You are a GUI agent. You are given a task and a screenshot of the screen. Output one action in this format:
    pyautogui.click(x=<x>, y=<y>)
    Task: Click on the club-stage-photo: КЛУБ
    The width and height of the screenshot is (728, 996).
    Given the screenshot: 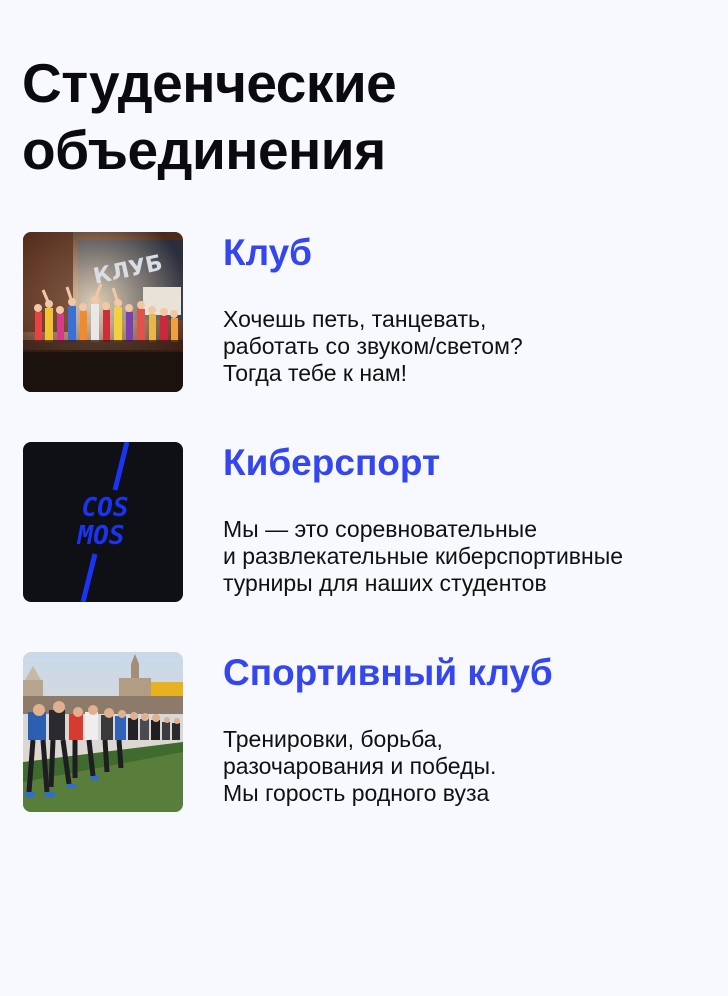 What is the action you would take?
    pyautogui.click(x=103, y=312)
    